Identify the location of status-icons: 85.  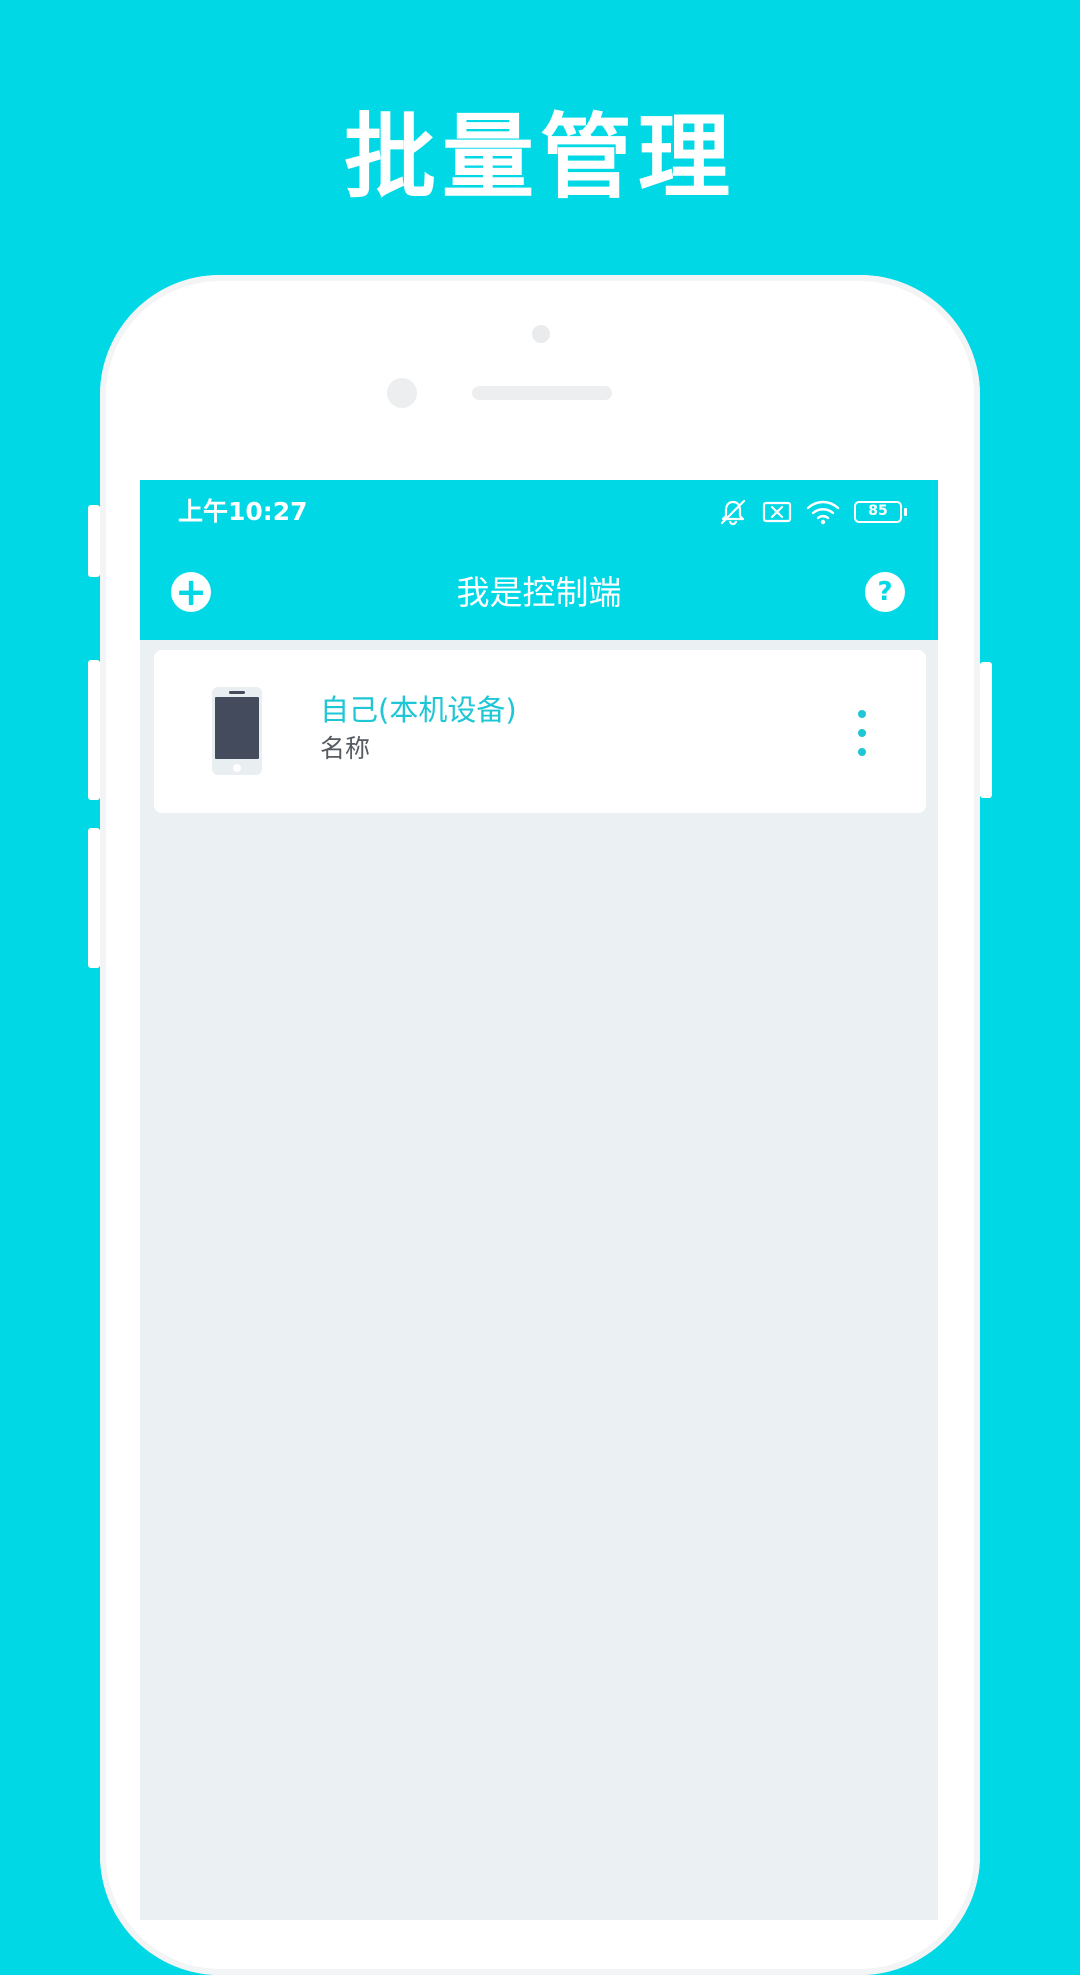
(812, 512).